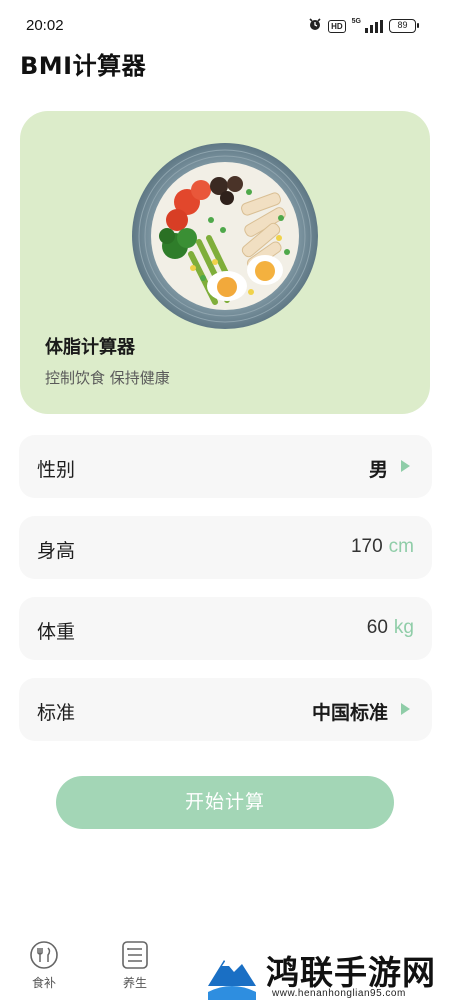 This screenshot has height=1006, width=450. I want to click on status-icons: HD 5G 89, so click(363, 26).